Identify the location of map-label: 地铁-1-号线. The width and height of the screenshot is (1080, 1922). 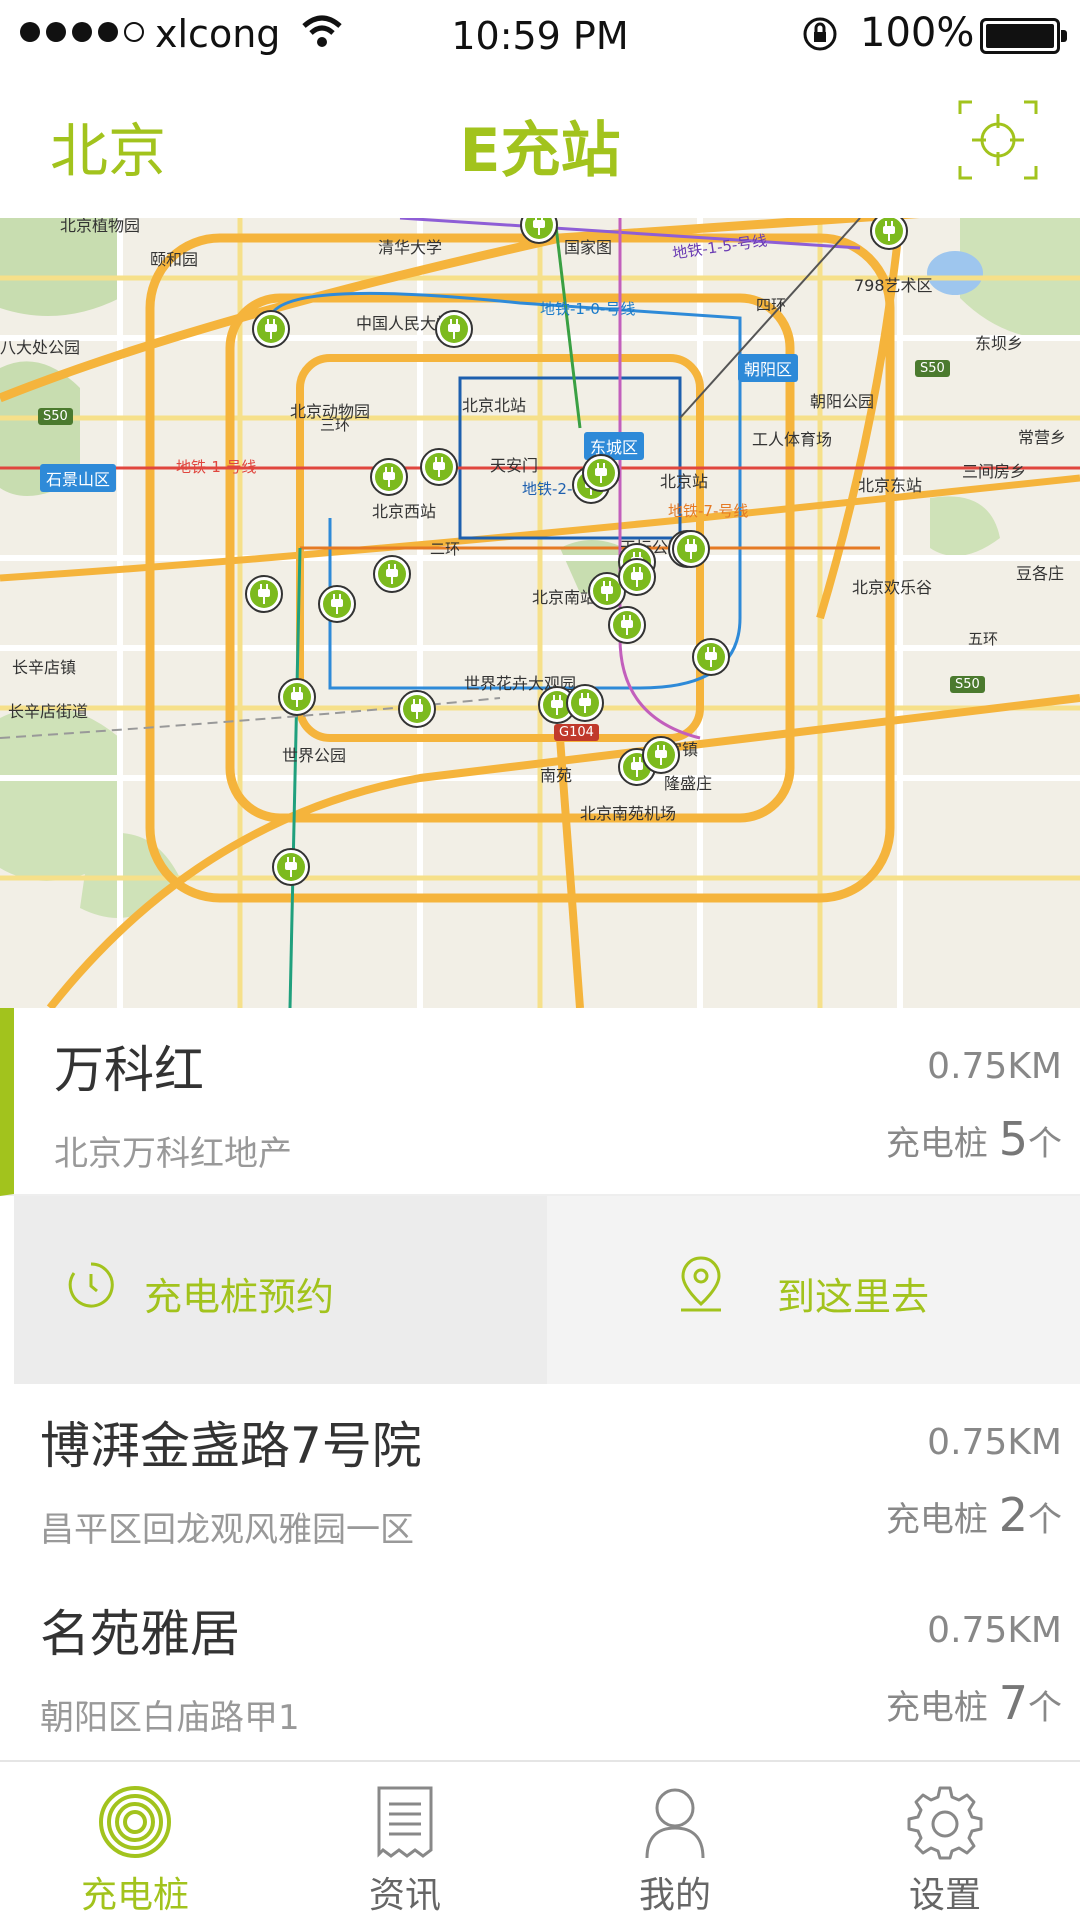
(216, 467).